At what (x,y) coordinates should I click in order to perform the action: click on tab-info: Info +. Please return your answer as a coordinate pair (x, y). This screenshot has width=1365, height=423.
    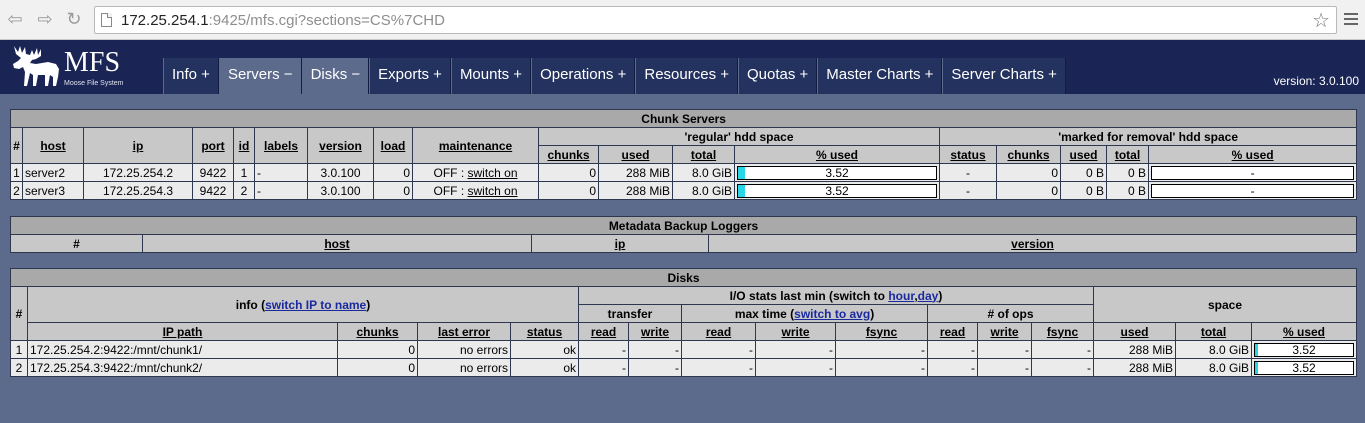
    Looking at the image, I should click on (191, 76).